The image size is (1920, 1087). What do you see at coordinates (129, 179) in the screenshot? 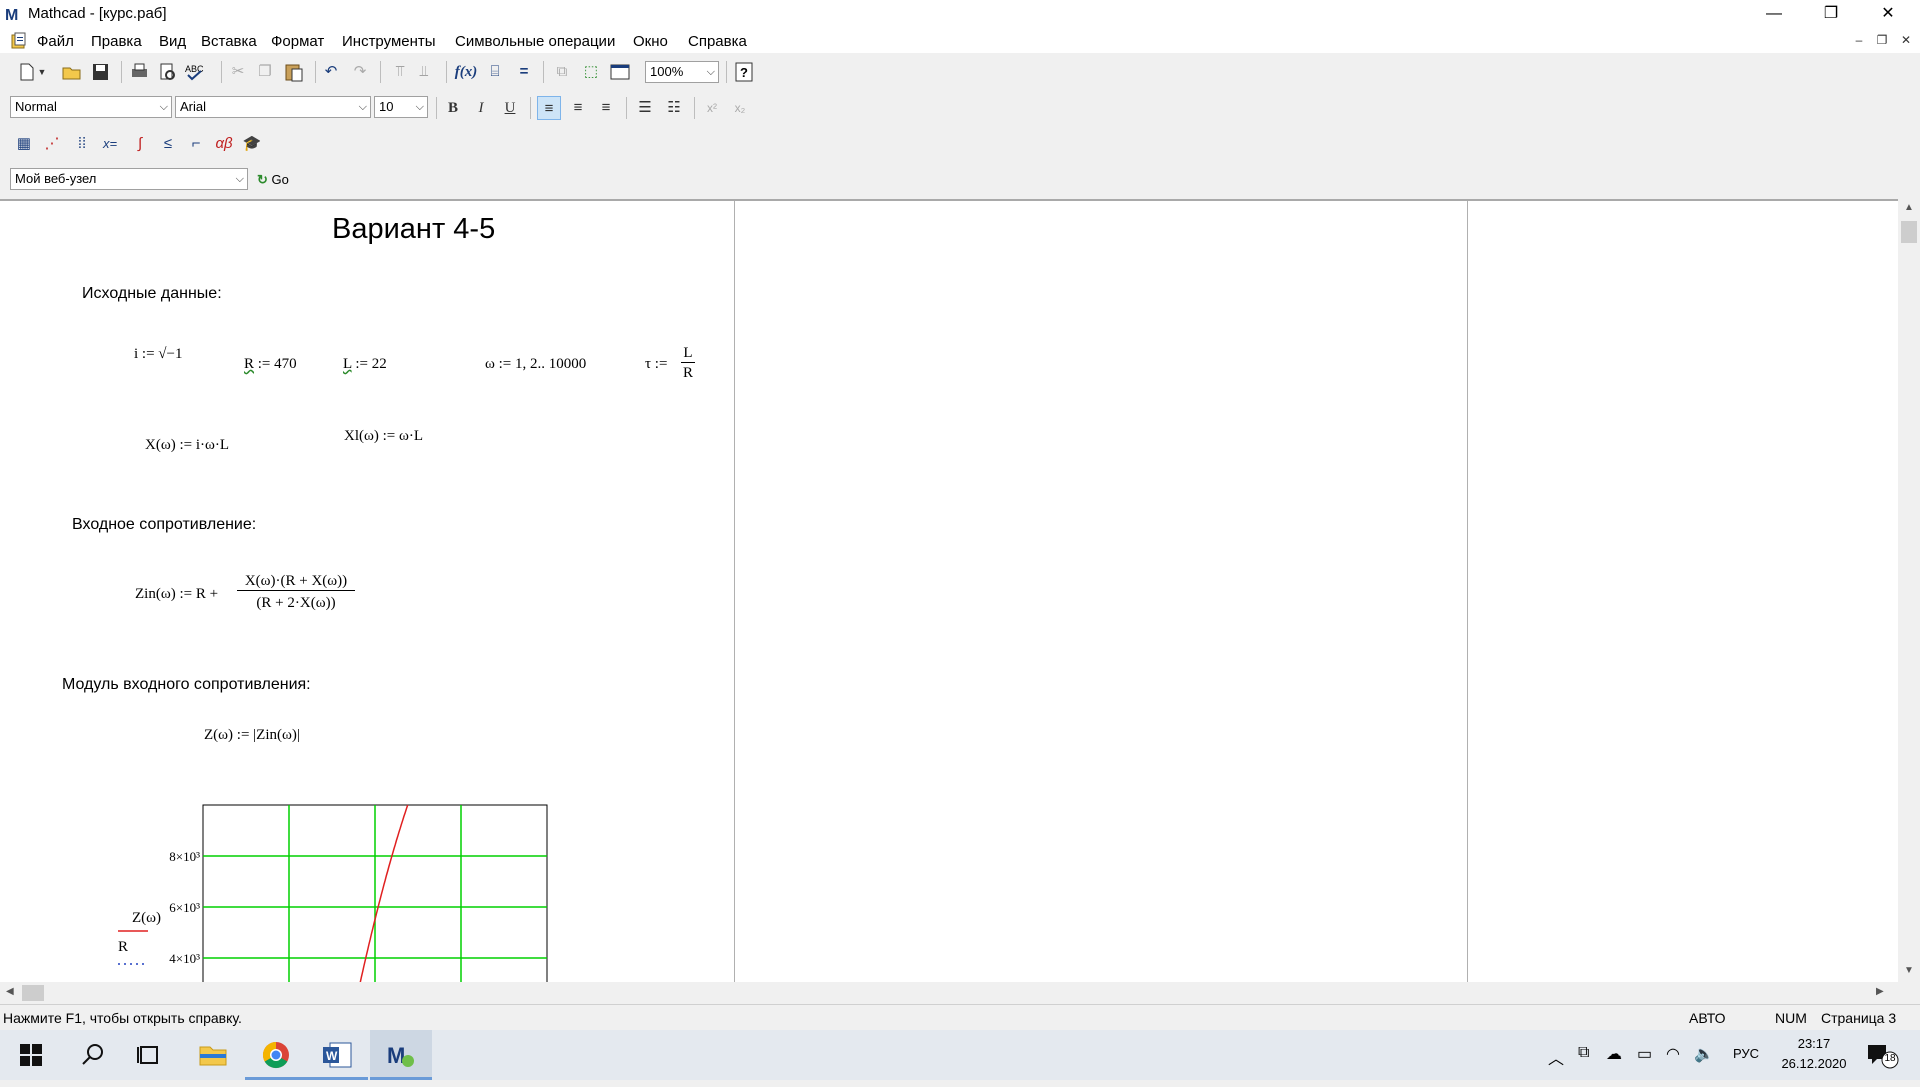
I see `web-address-combo: Мой веб-узел ⌵` at bounding box center [129, 179].